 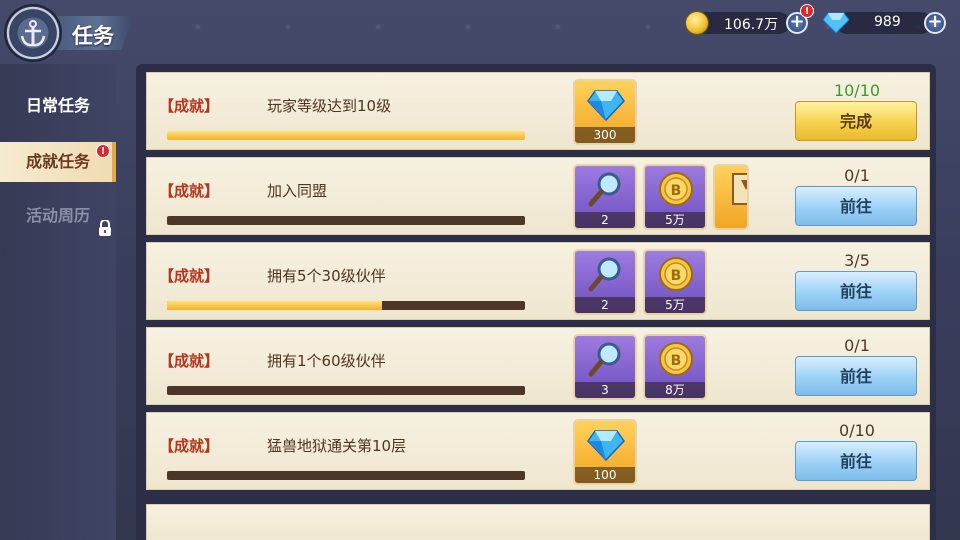 What do you see at coordinates (326, 276) in the screenshot?
I see `task-name: 拥有5个30级伙伴` at bounding box center [326, 276].